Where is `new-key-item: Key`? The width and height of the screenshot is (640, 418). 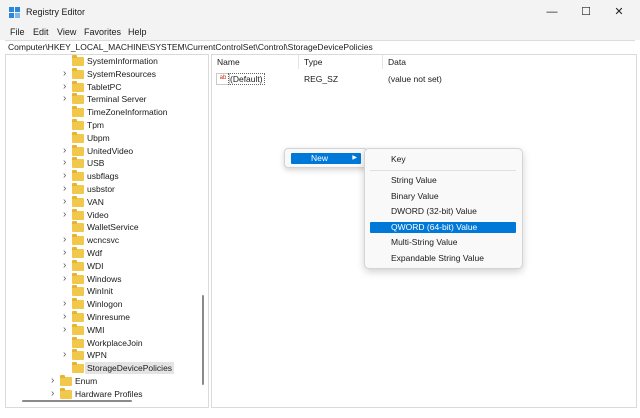 new-key-item: Key is located at coordinates (443, 159).